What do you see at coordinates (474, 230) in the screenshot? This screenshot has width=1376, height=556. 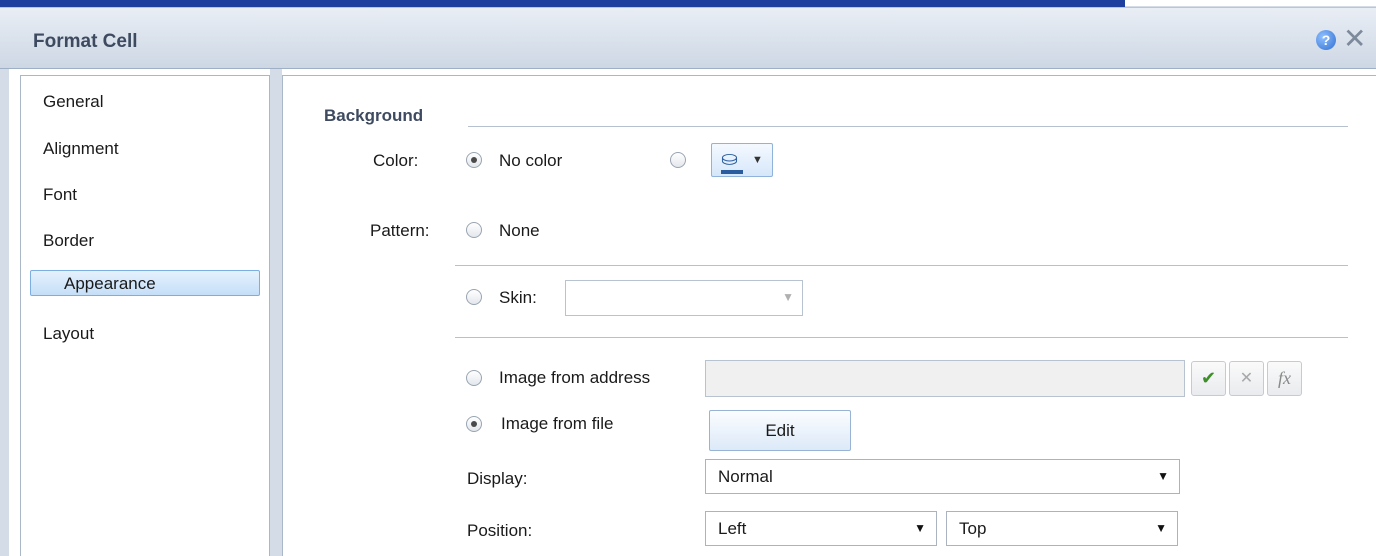 I see `pattern-none-radio` at bounding box center [474, 230].